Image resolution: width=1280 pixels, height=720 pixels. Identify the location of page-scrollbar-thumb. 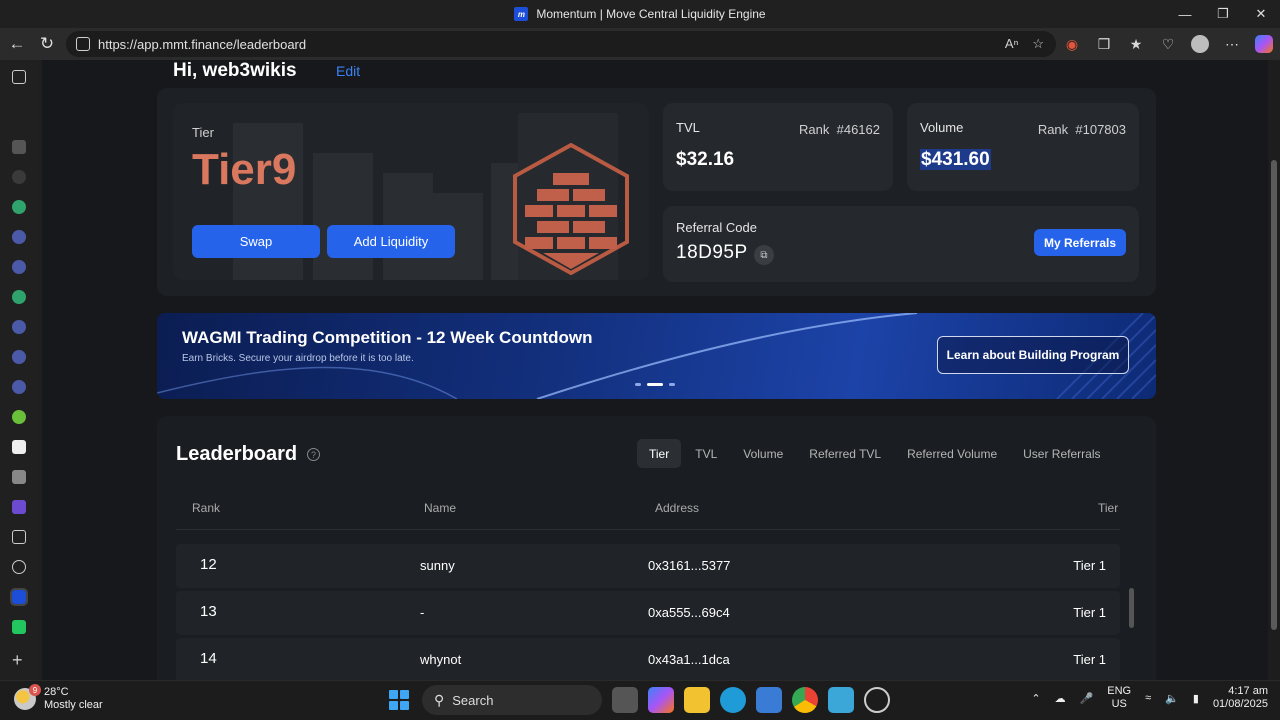
(1274, 395).